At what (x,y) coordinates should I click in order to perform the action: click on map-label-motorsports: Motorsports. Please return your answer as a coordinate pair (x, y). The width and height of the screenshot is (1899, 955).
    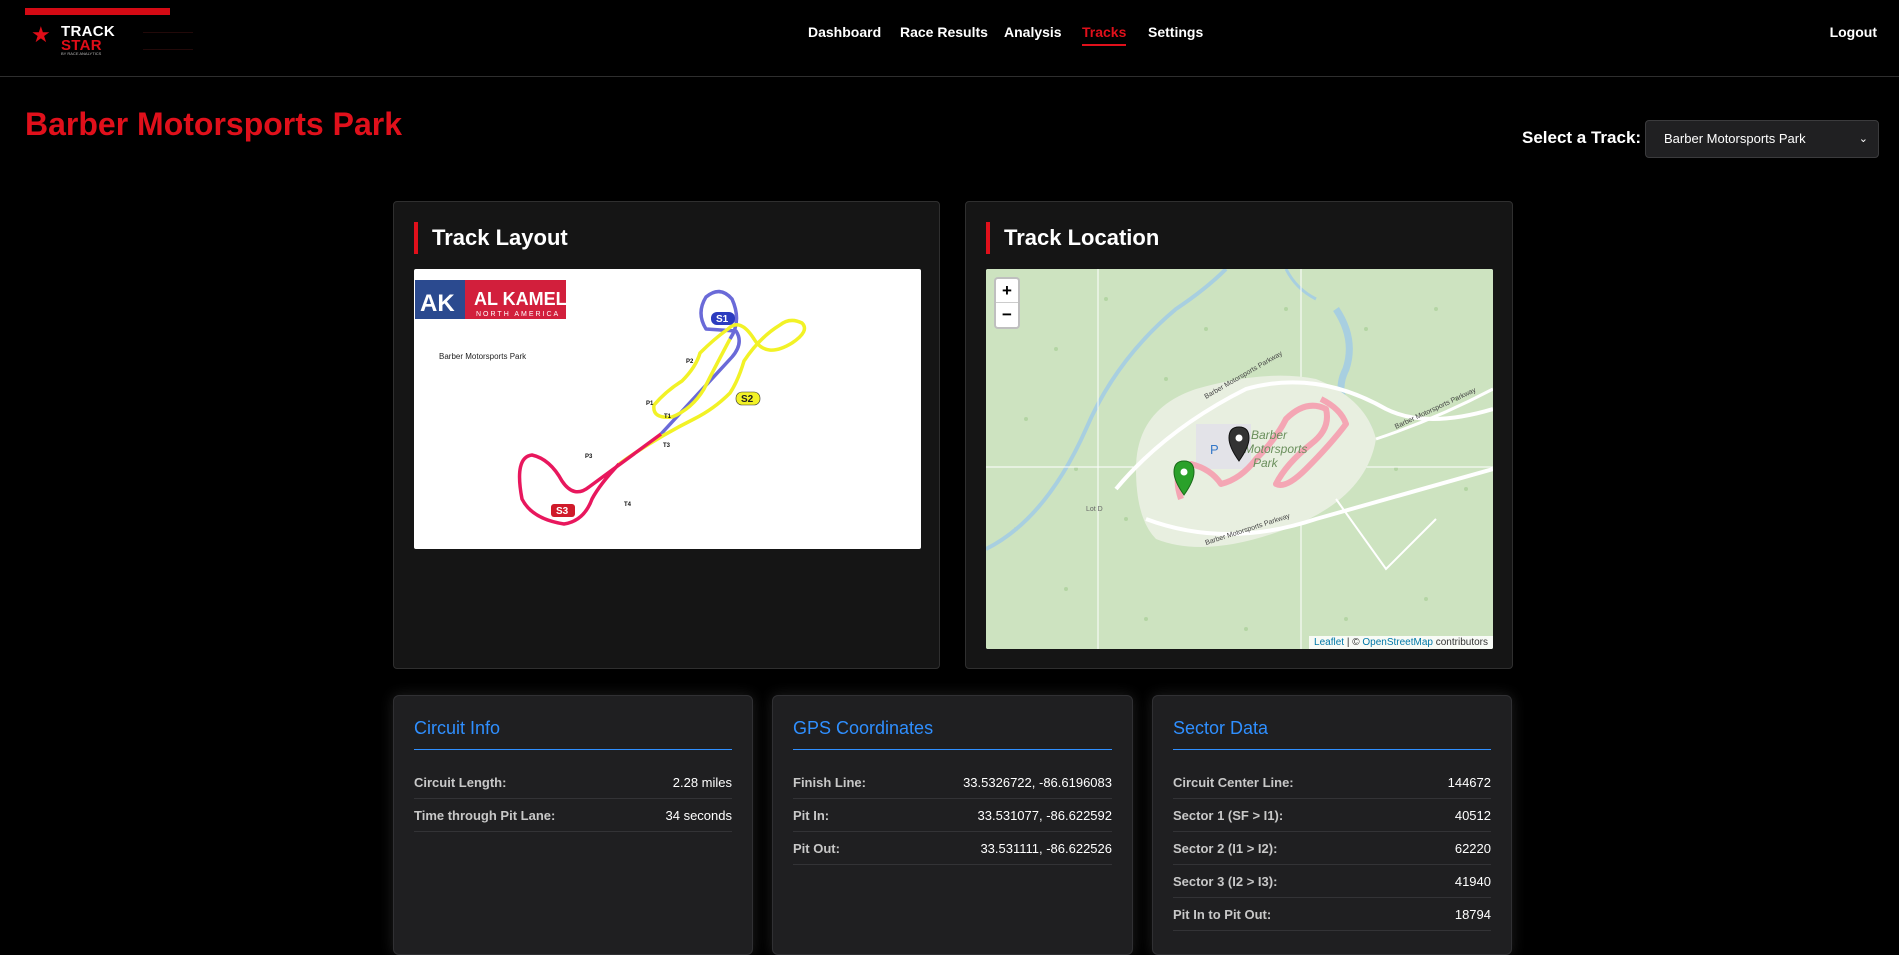
    Looking at the image, I should click on (1275, 449).